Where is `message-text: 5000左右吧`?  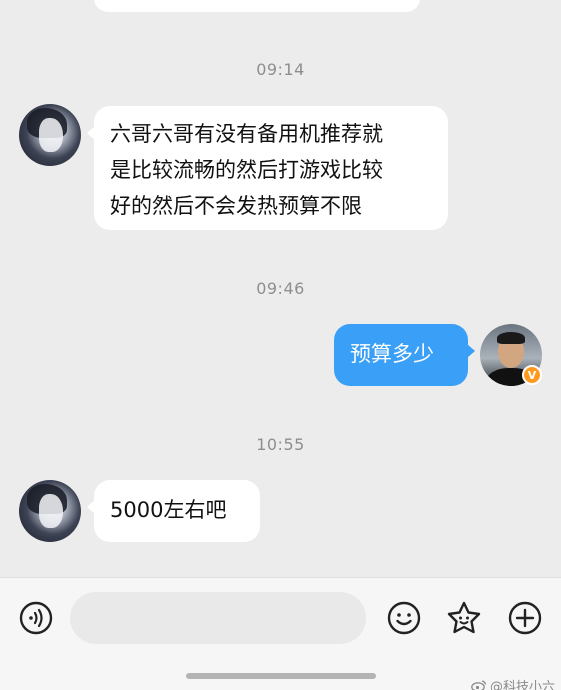
message-text: 5000左右吧 is located at coordinates (168, 510).